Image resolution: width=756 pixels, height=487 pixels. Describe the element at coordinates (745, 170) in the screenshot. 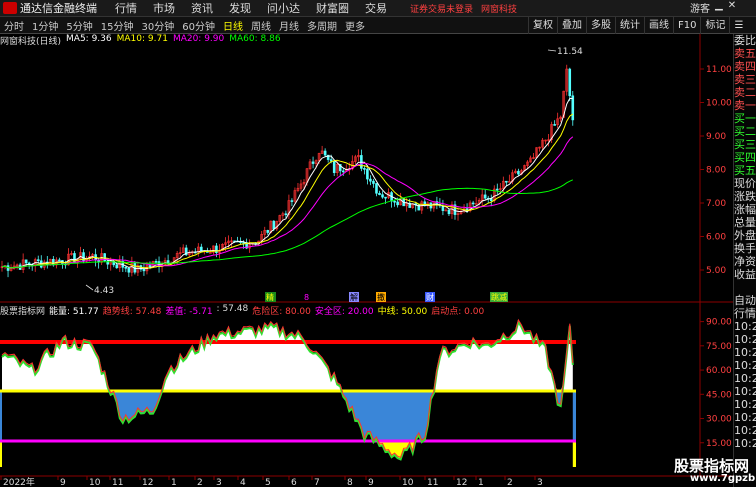

I see `quote-panel-row: 买五` at that location.